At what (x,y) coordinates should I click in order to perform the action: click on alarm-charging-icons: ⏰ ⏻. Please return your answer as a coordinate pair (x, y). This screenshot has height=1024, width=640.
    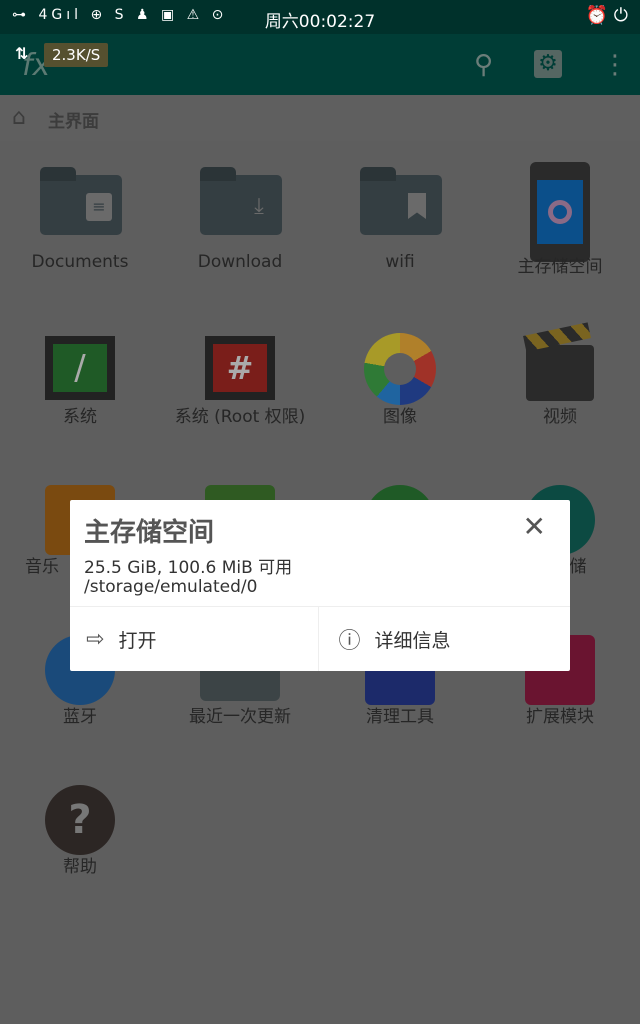
    Looking at the image, I should click on (606, 15).